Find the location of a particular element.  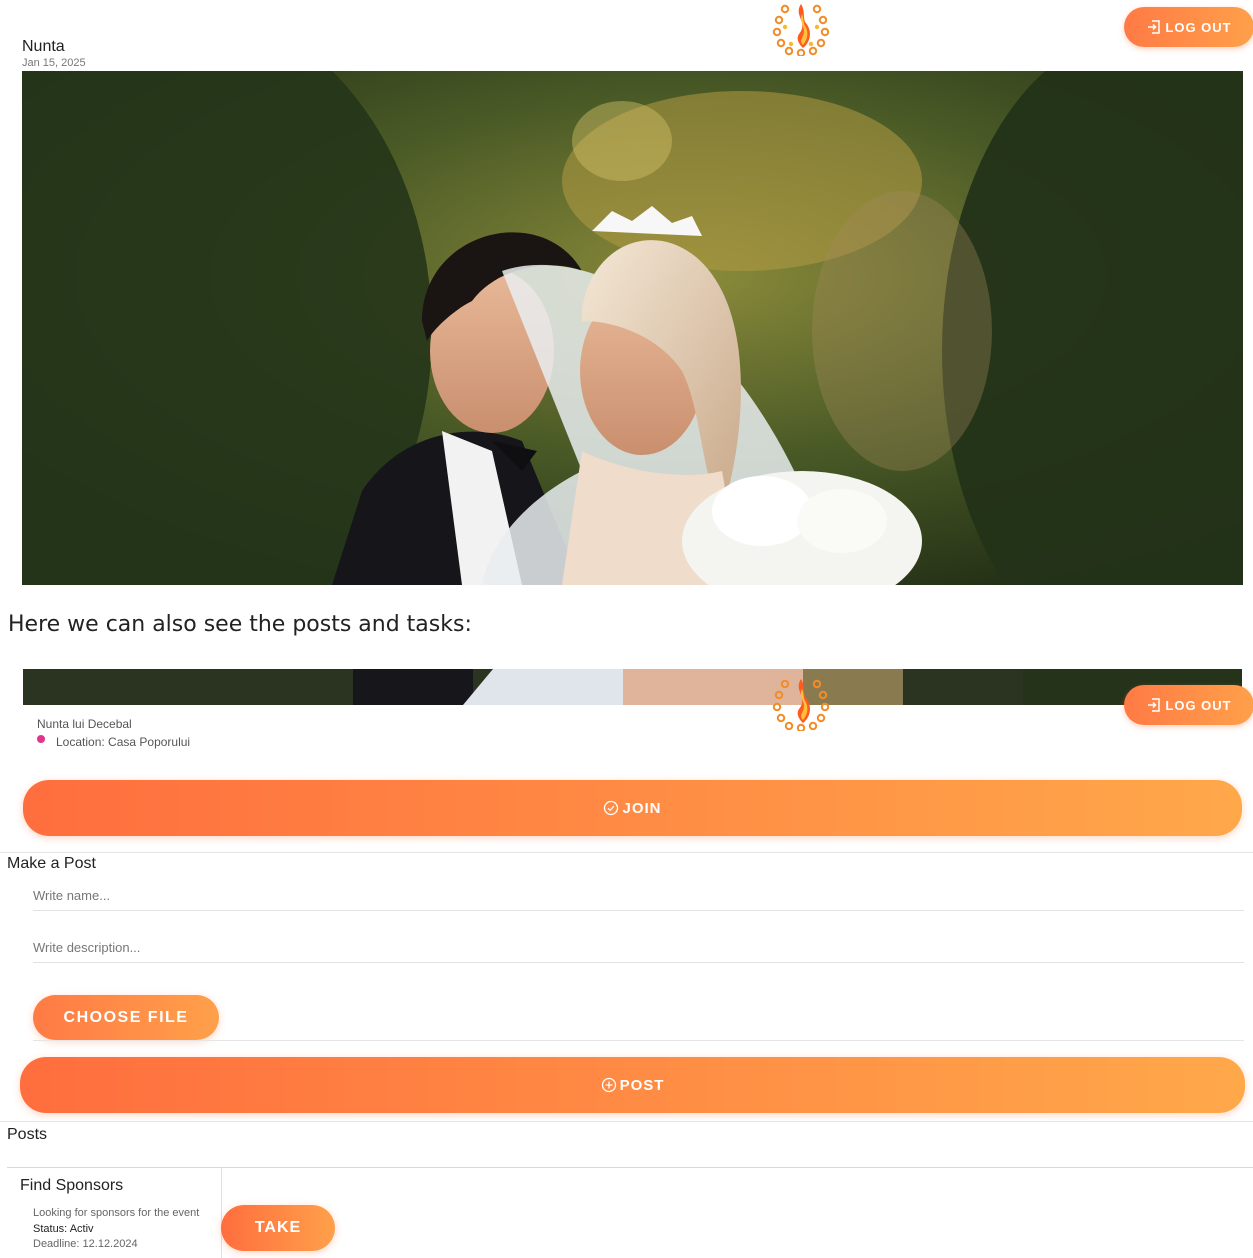

join-label: JOIN is located at coordinates (642, 808).